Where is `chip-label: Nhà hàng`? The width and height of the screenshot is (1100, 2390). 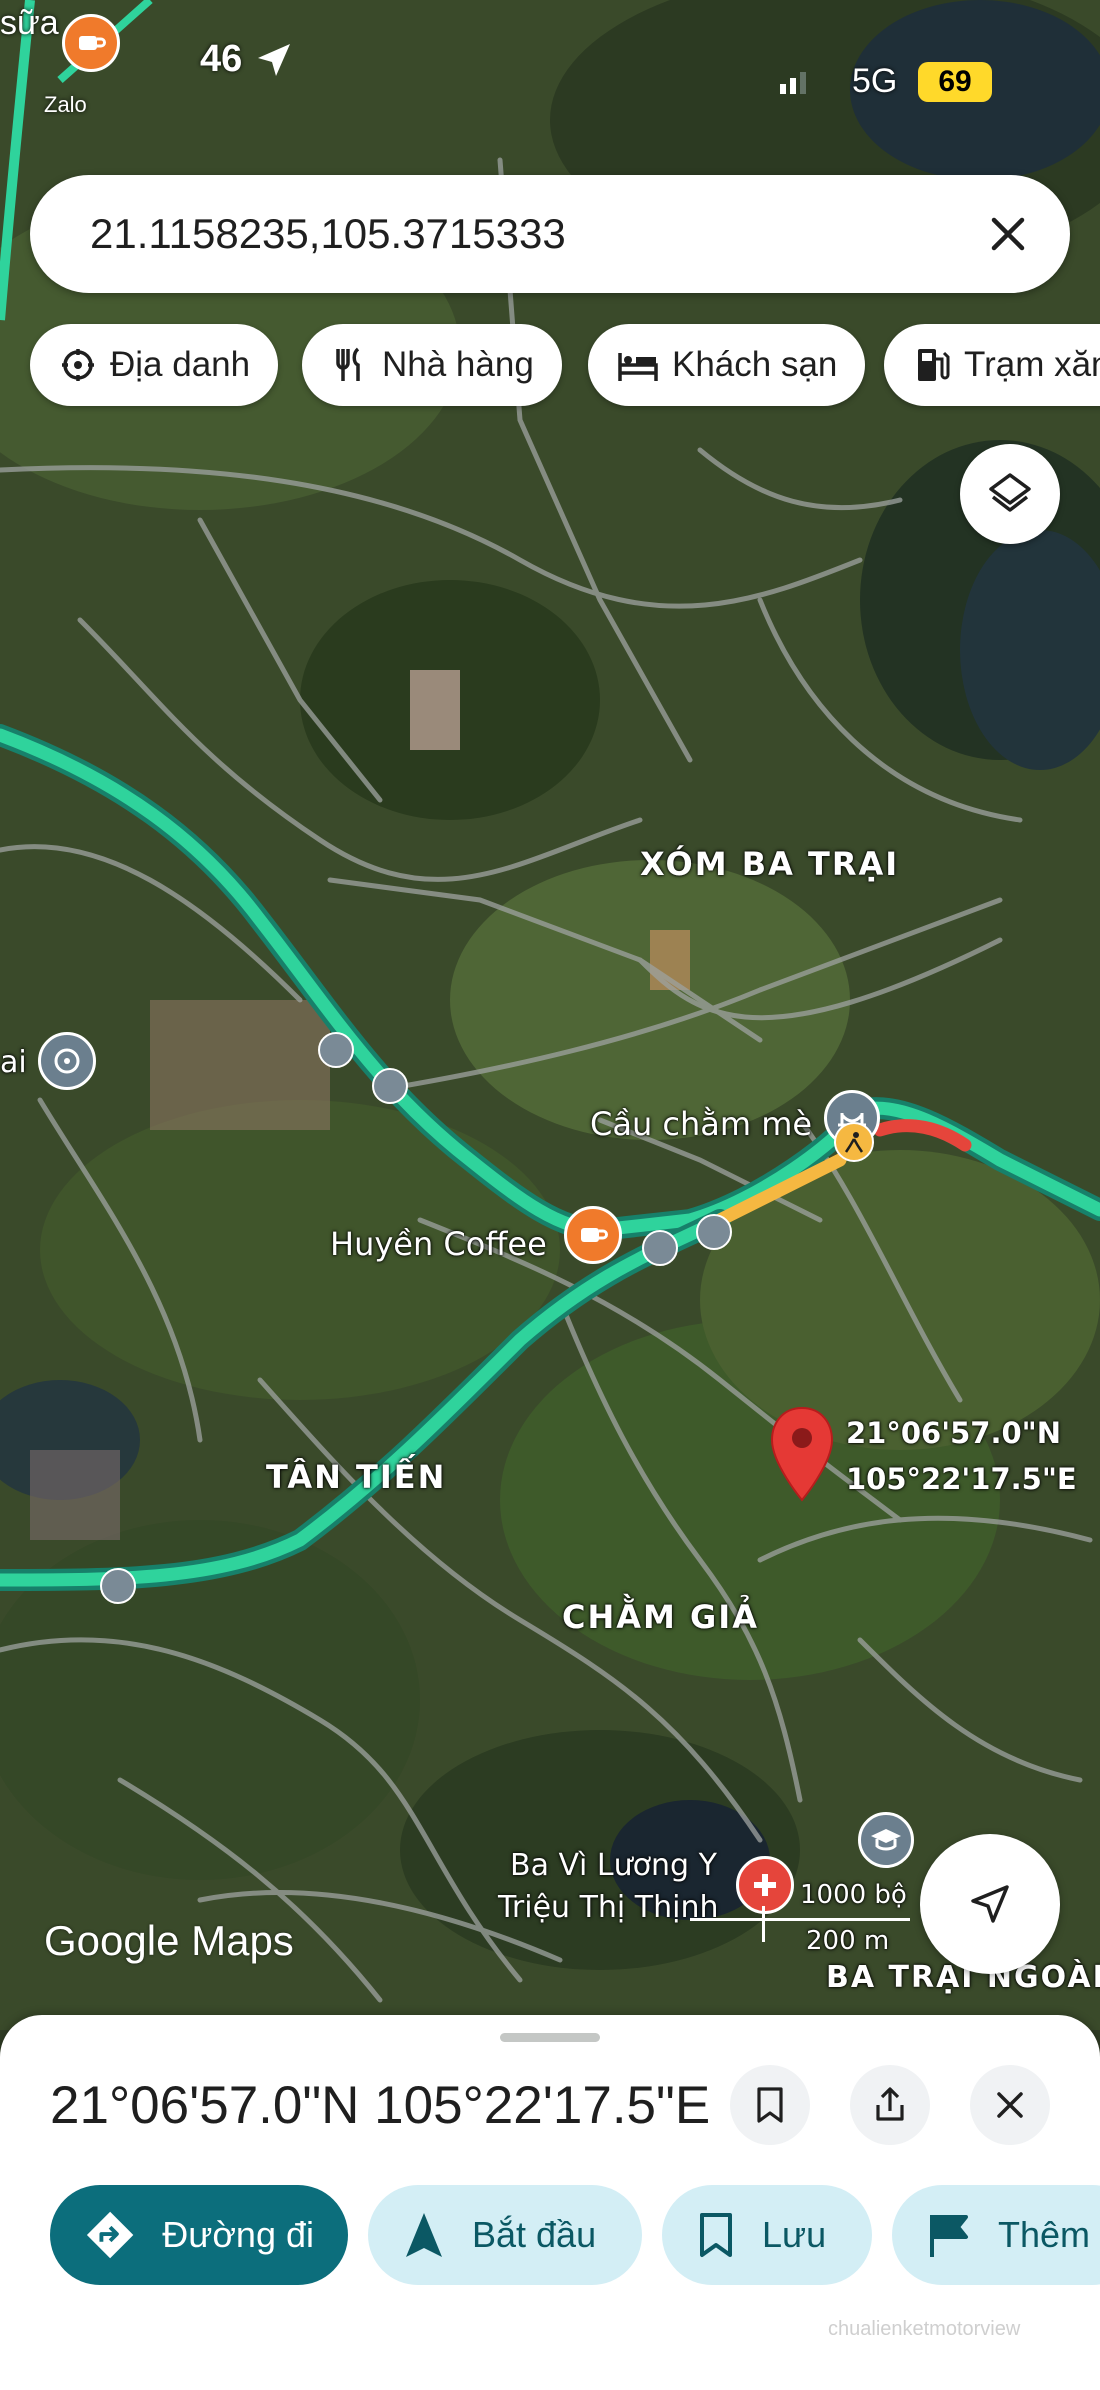 chip-label: Nhà hàng is located at coordinates (458, 364).